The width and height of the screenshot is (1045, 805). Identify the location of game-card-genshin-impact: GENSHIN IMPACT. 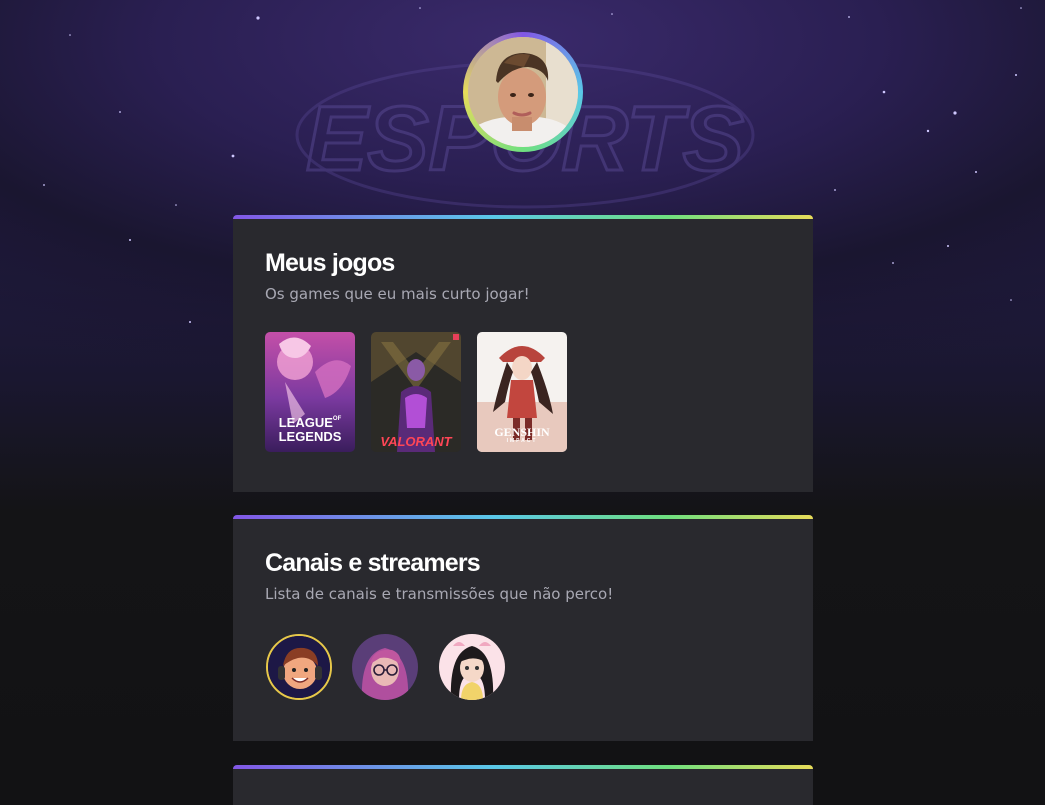
(522, 392).